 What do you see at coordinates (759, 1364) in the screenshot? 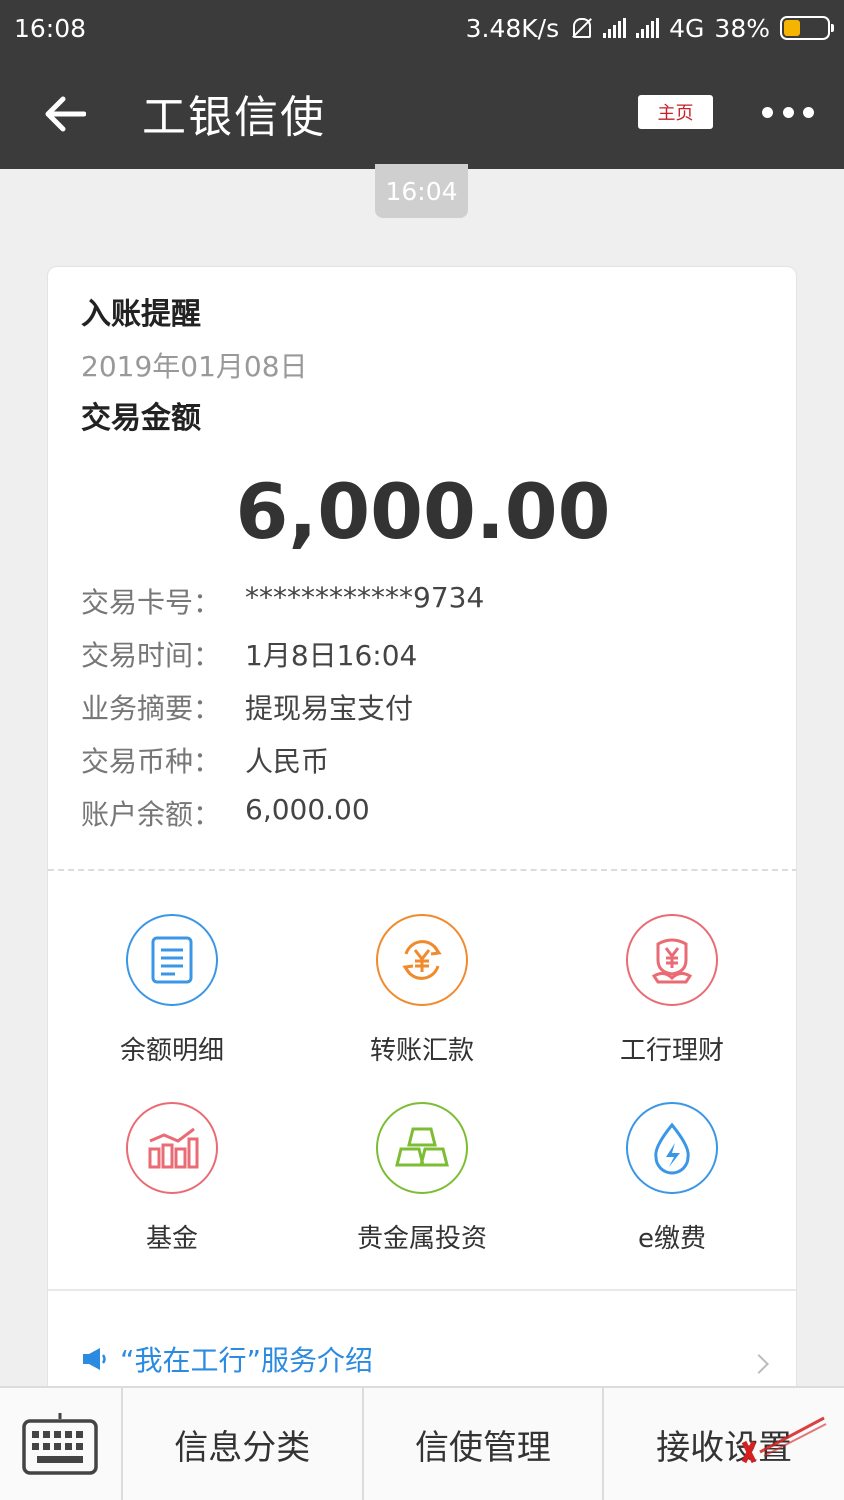
I see `chevron-right-icon` at bounding box center [759, 1364].